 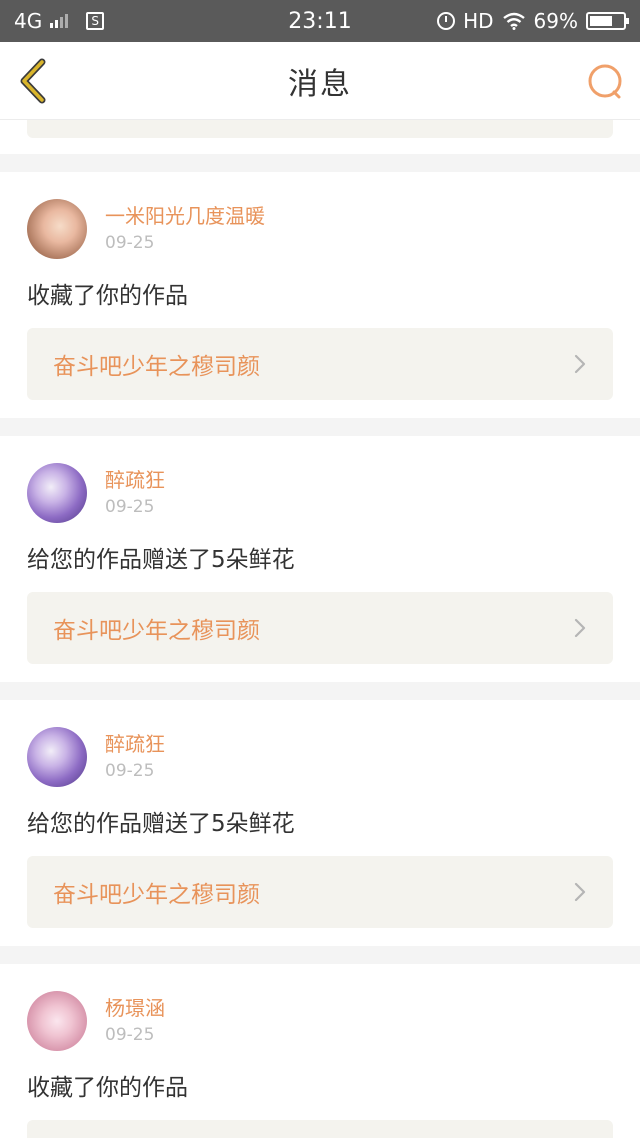 What do you see at coordinates (59, 21) in the screenshot?
I see `signal-icon` at bounding box center [59, 21].